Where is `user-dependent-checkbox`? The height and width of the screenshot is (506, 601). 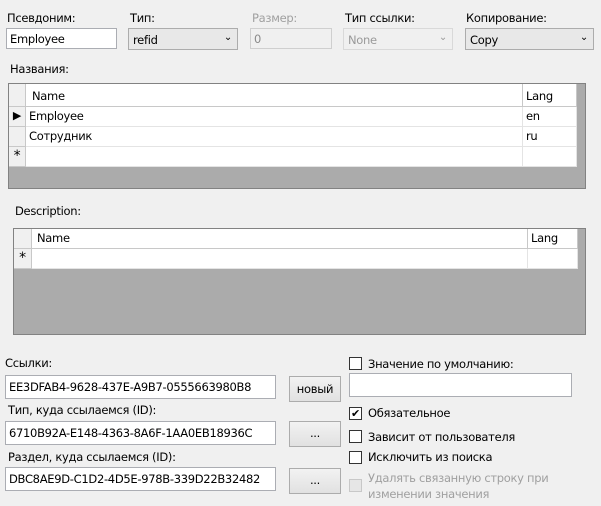 user-dependent-checkbox is located at coordinates (355, 436).